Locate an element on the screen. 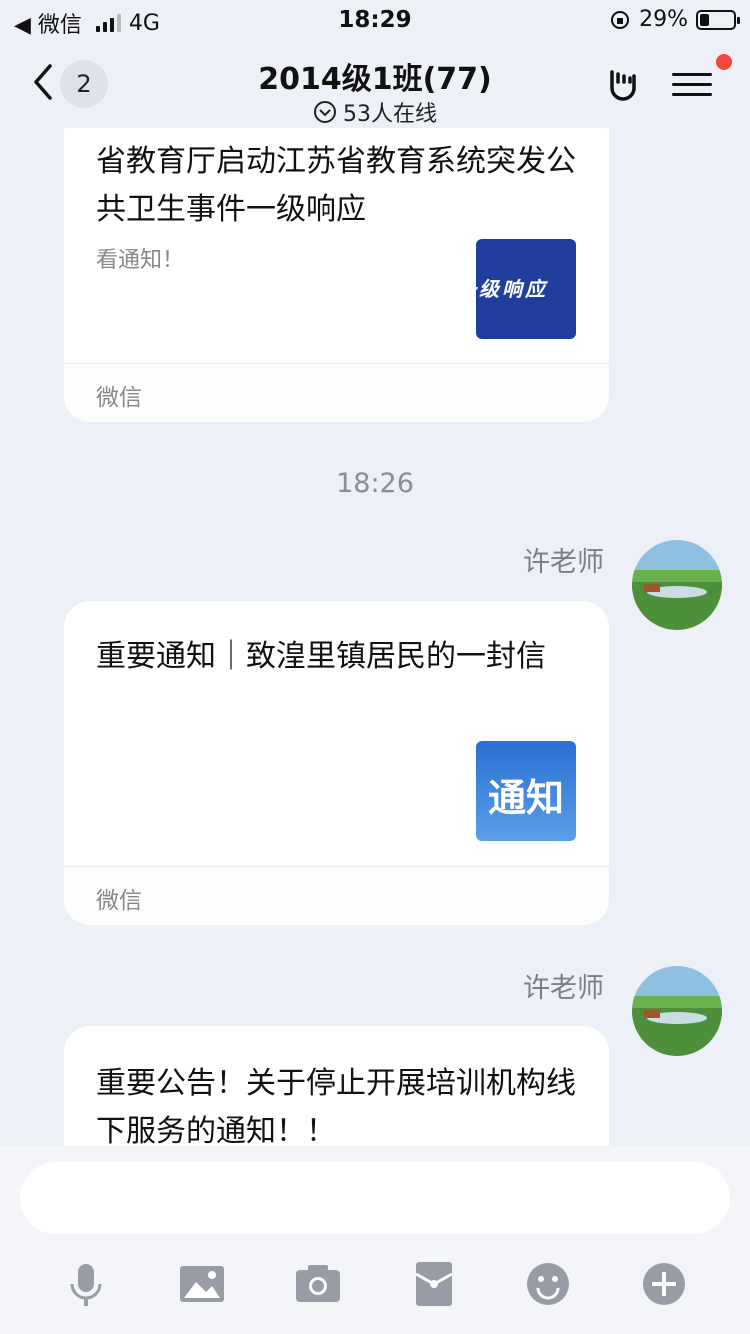 This screenshot has height=1334, width=750. mic-icon is located at coordinates (86, 1284).